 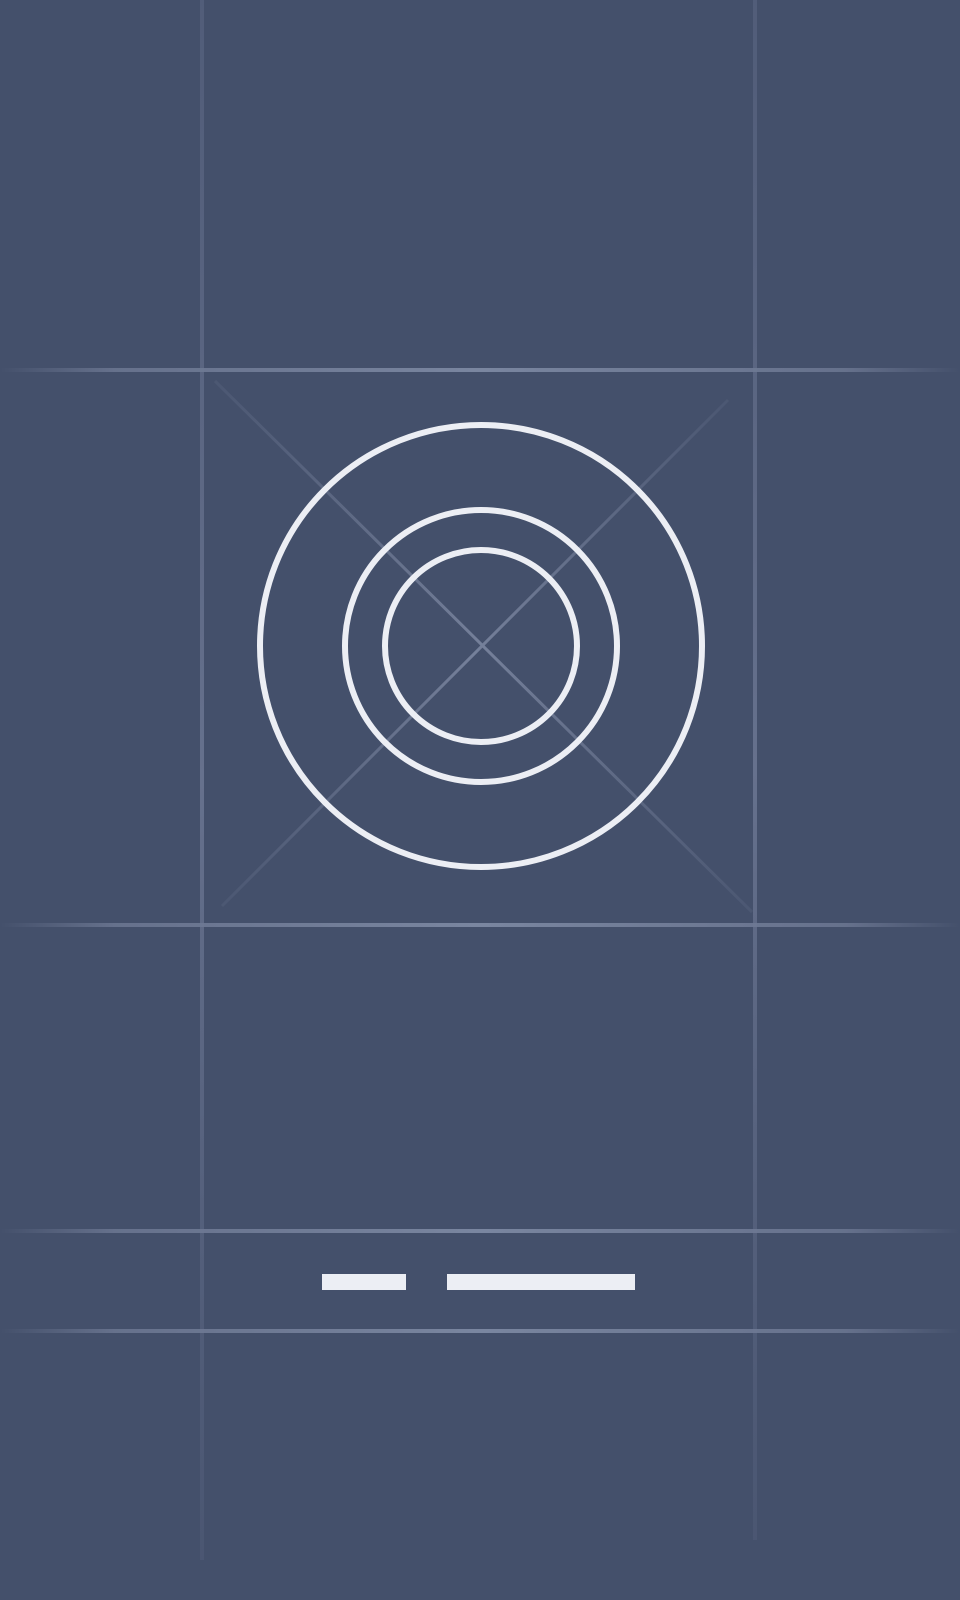 I want to click on loading-text-placeholder, so click(x=478, y=1282).